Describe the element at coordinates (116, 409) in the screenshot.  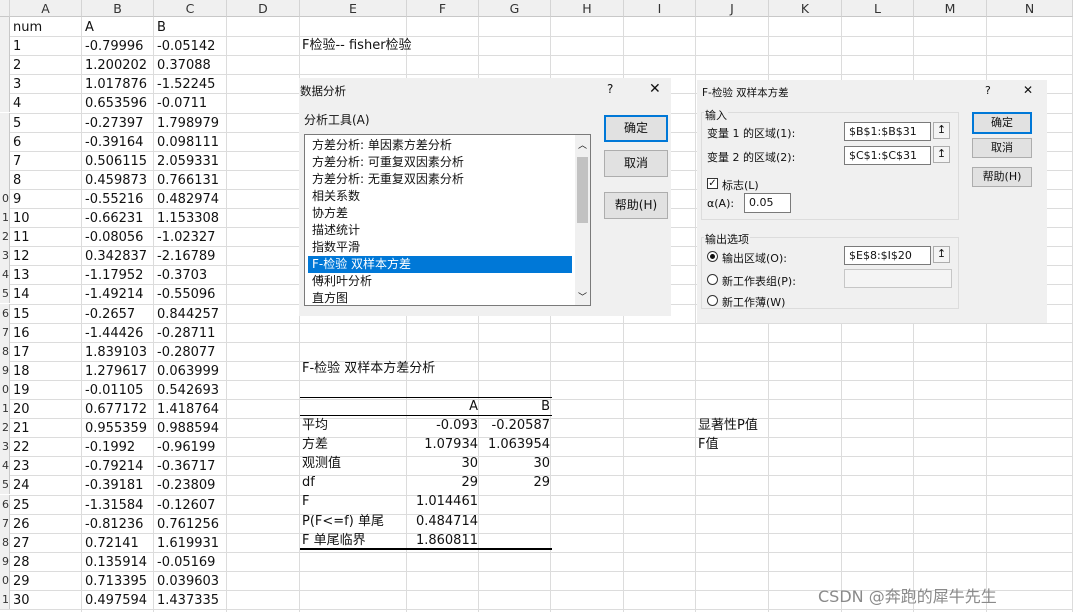
I see `a-value-cell: 0.677172` at that location.